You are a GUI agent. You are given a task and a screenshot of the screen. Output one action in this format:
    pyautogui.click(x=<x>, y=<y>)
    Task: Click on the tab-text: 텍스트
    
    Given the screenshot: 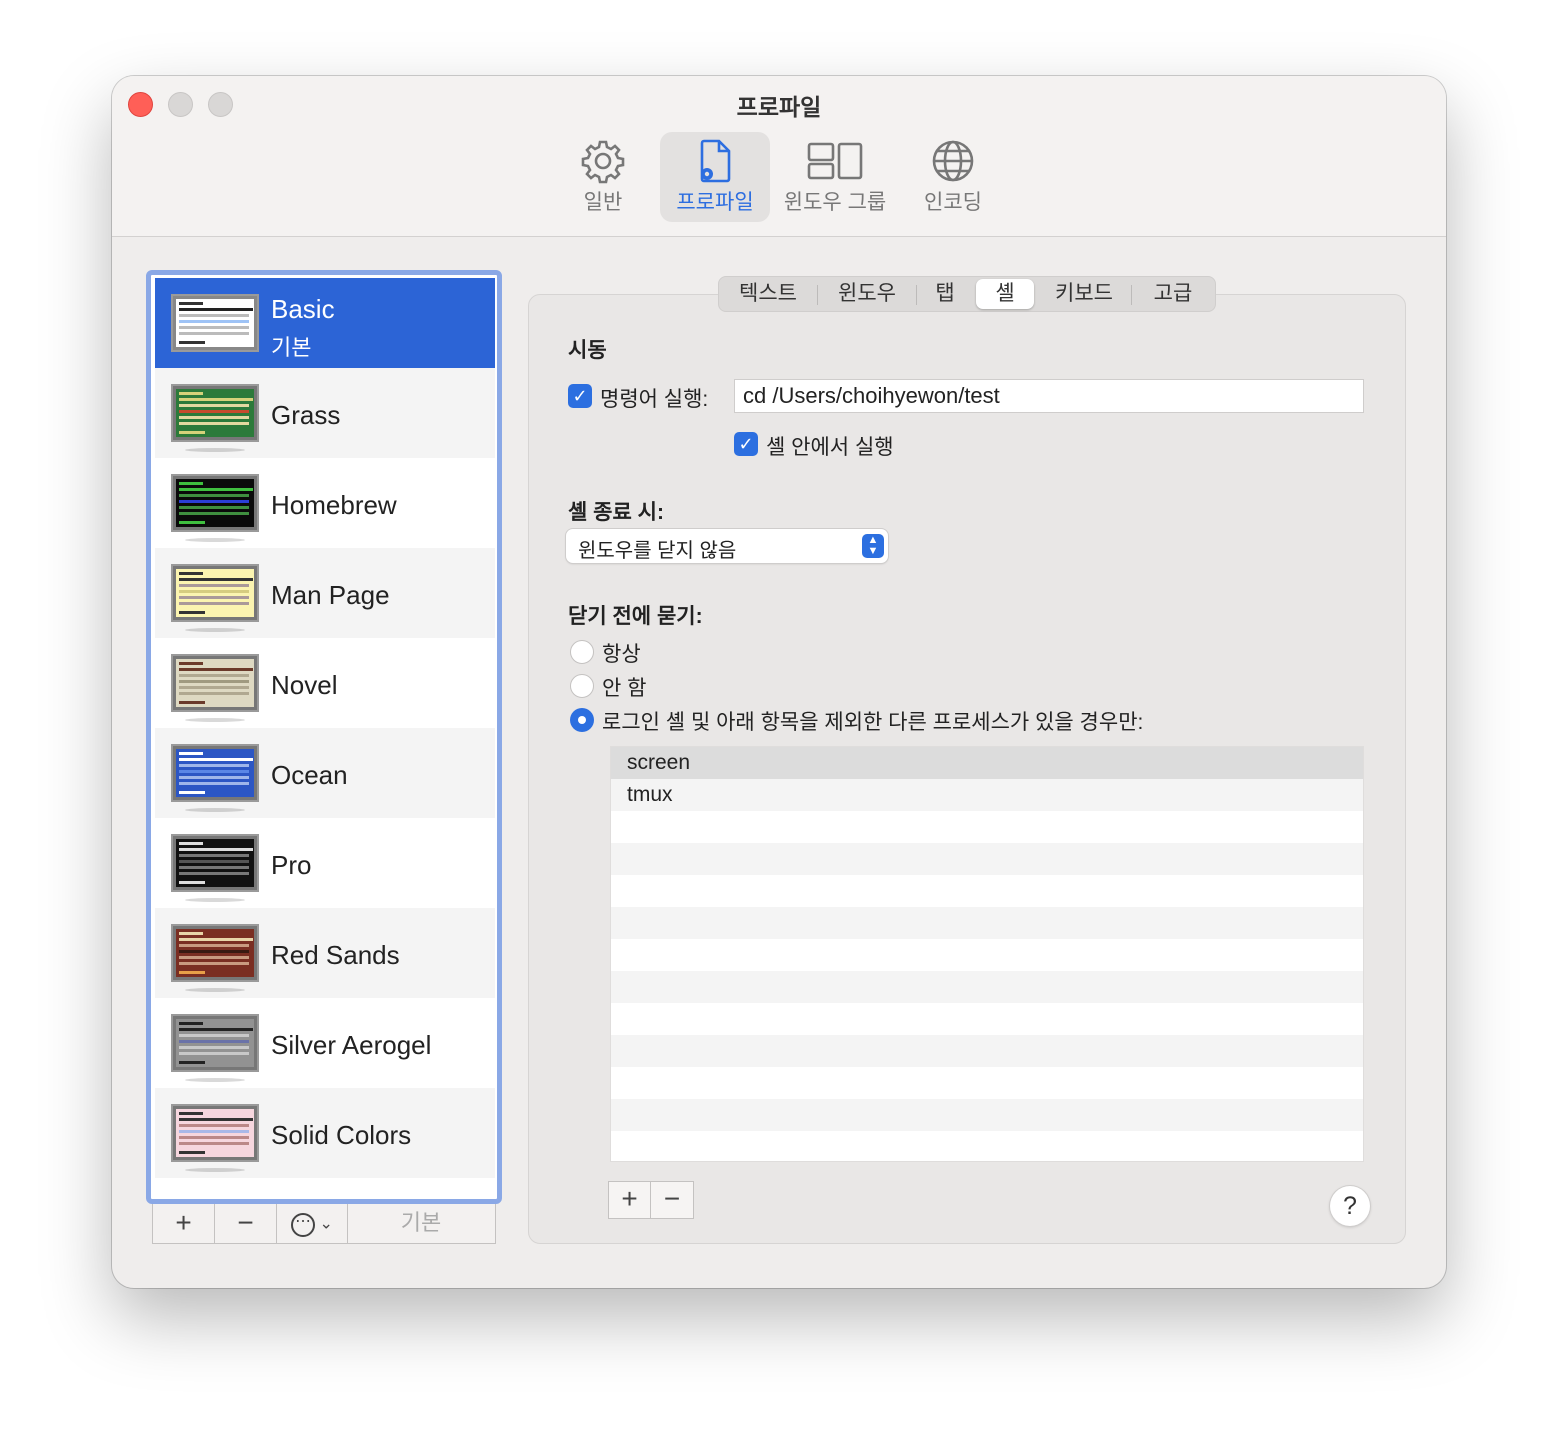 What is the action you would take?
    pyautogui.click(x=768, y=294)
    